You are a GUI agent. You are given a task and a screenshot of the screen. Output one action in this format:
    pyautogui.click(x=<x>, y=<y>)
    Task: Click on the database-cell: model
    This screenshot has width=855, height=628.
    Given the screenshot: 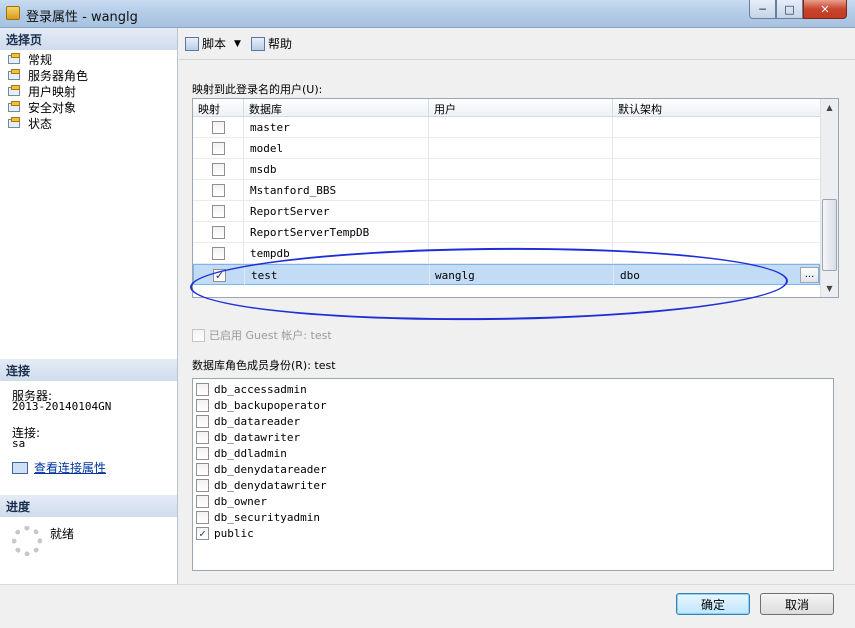 What is the action you would take?
    pyautogui.click(x=266, y=148)
    